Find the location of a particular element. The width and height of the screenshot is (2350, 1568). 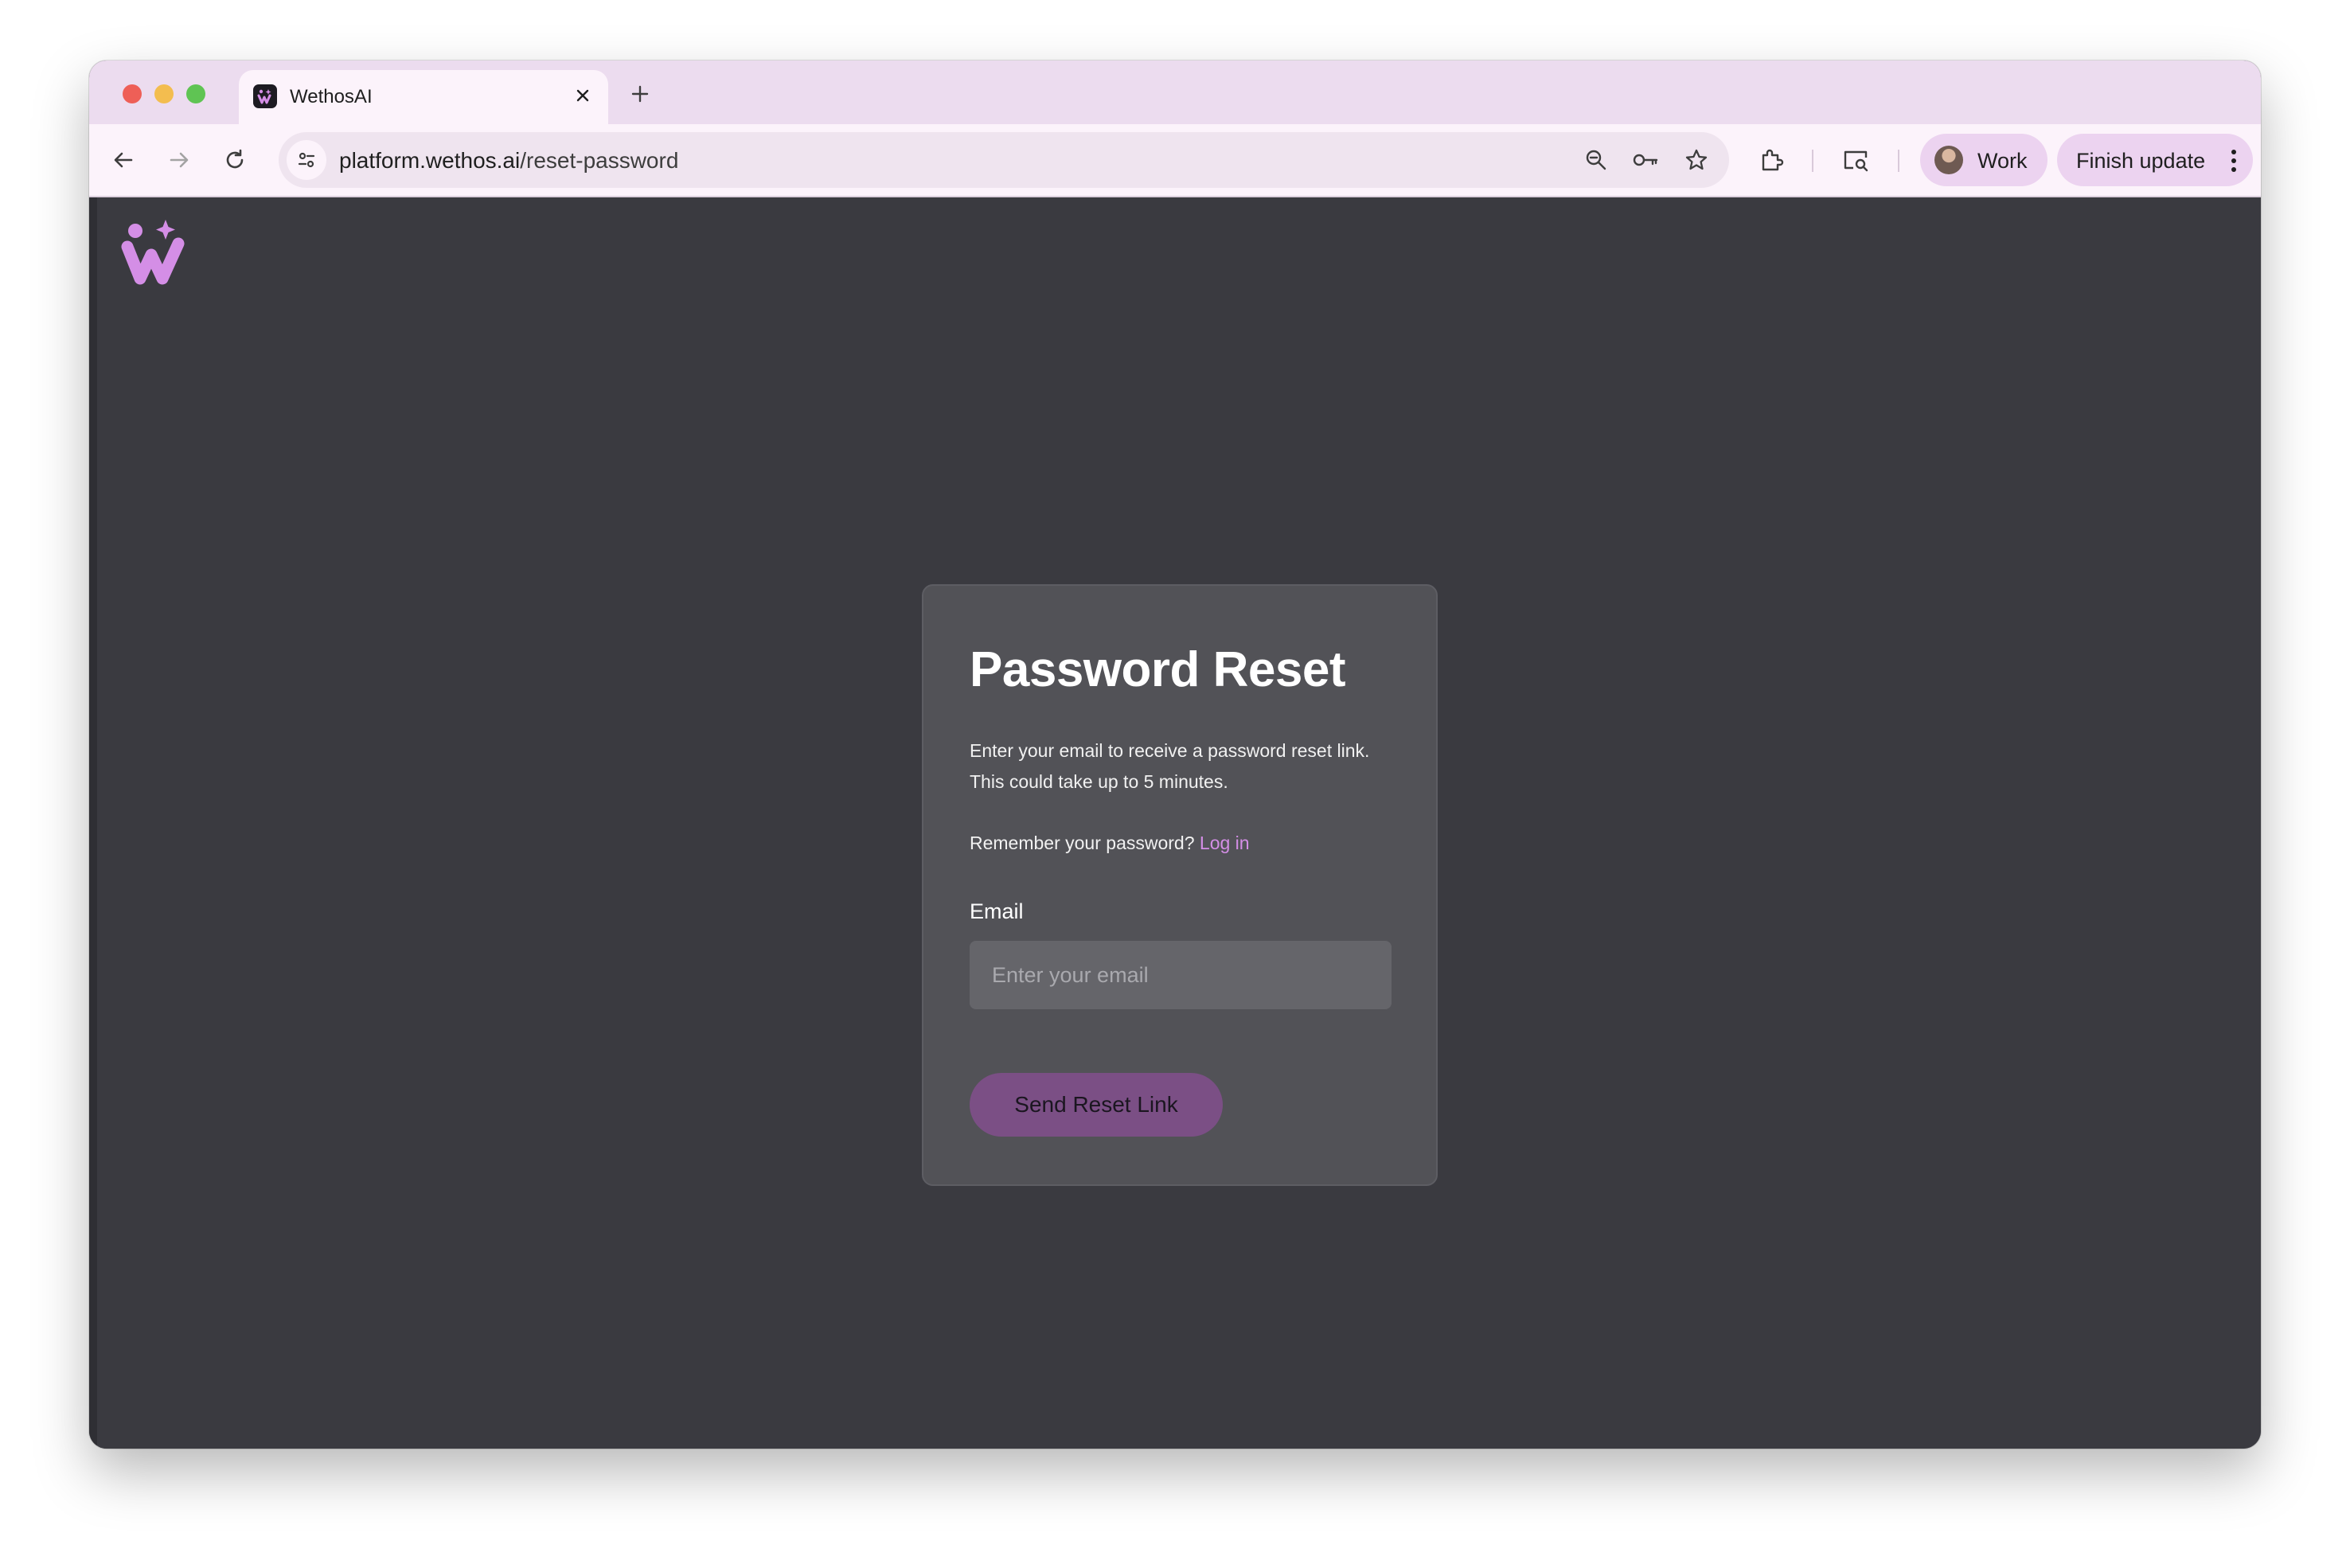

finish-update-label: Finish update is located at coordinates (2141, 161).